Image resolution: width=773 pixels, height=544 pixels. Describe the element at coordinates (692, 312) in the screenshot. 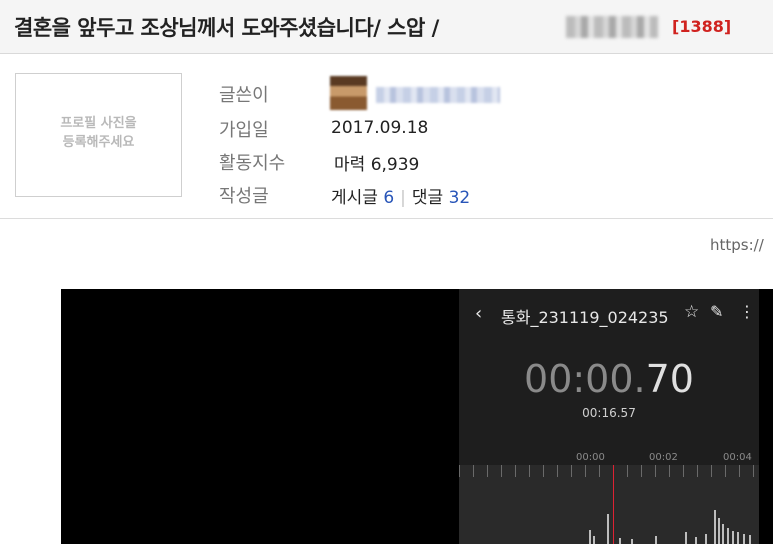

I see `star-icon: ☆` at that location.